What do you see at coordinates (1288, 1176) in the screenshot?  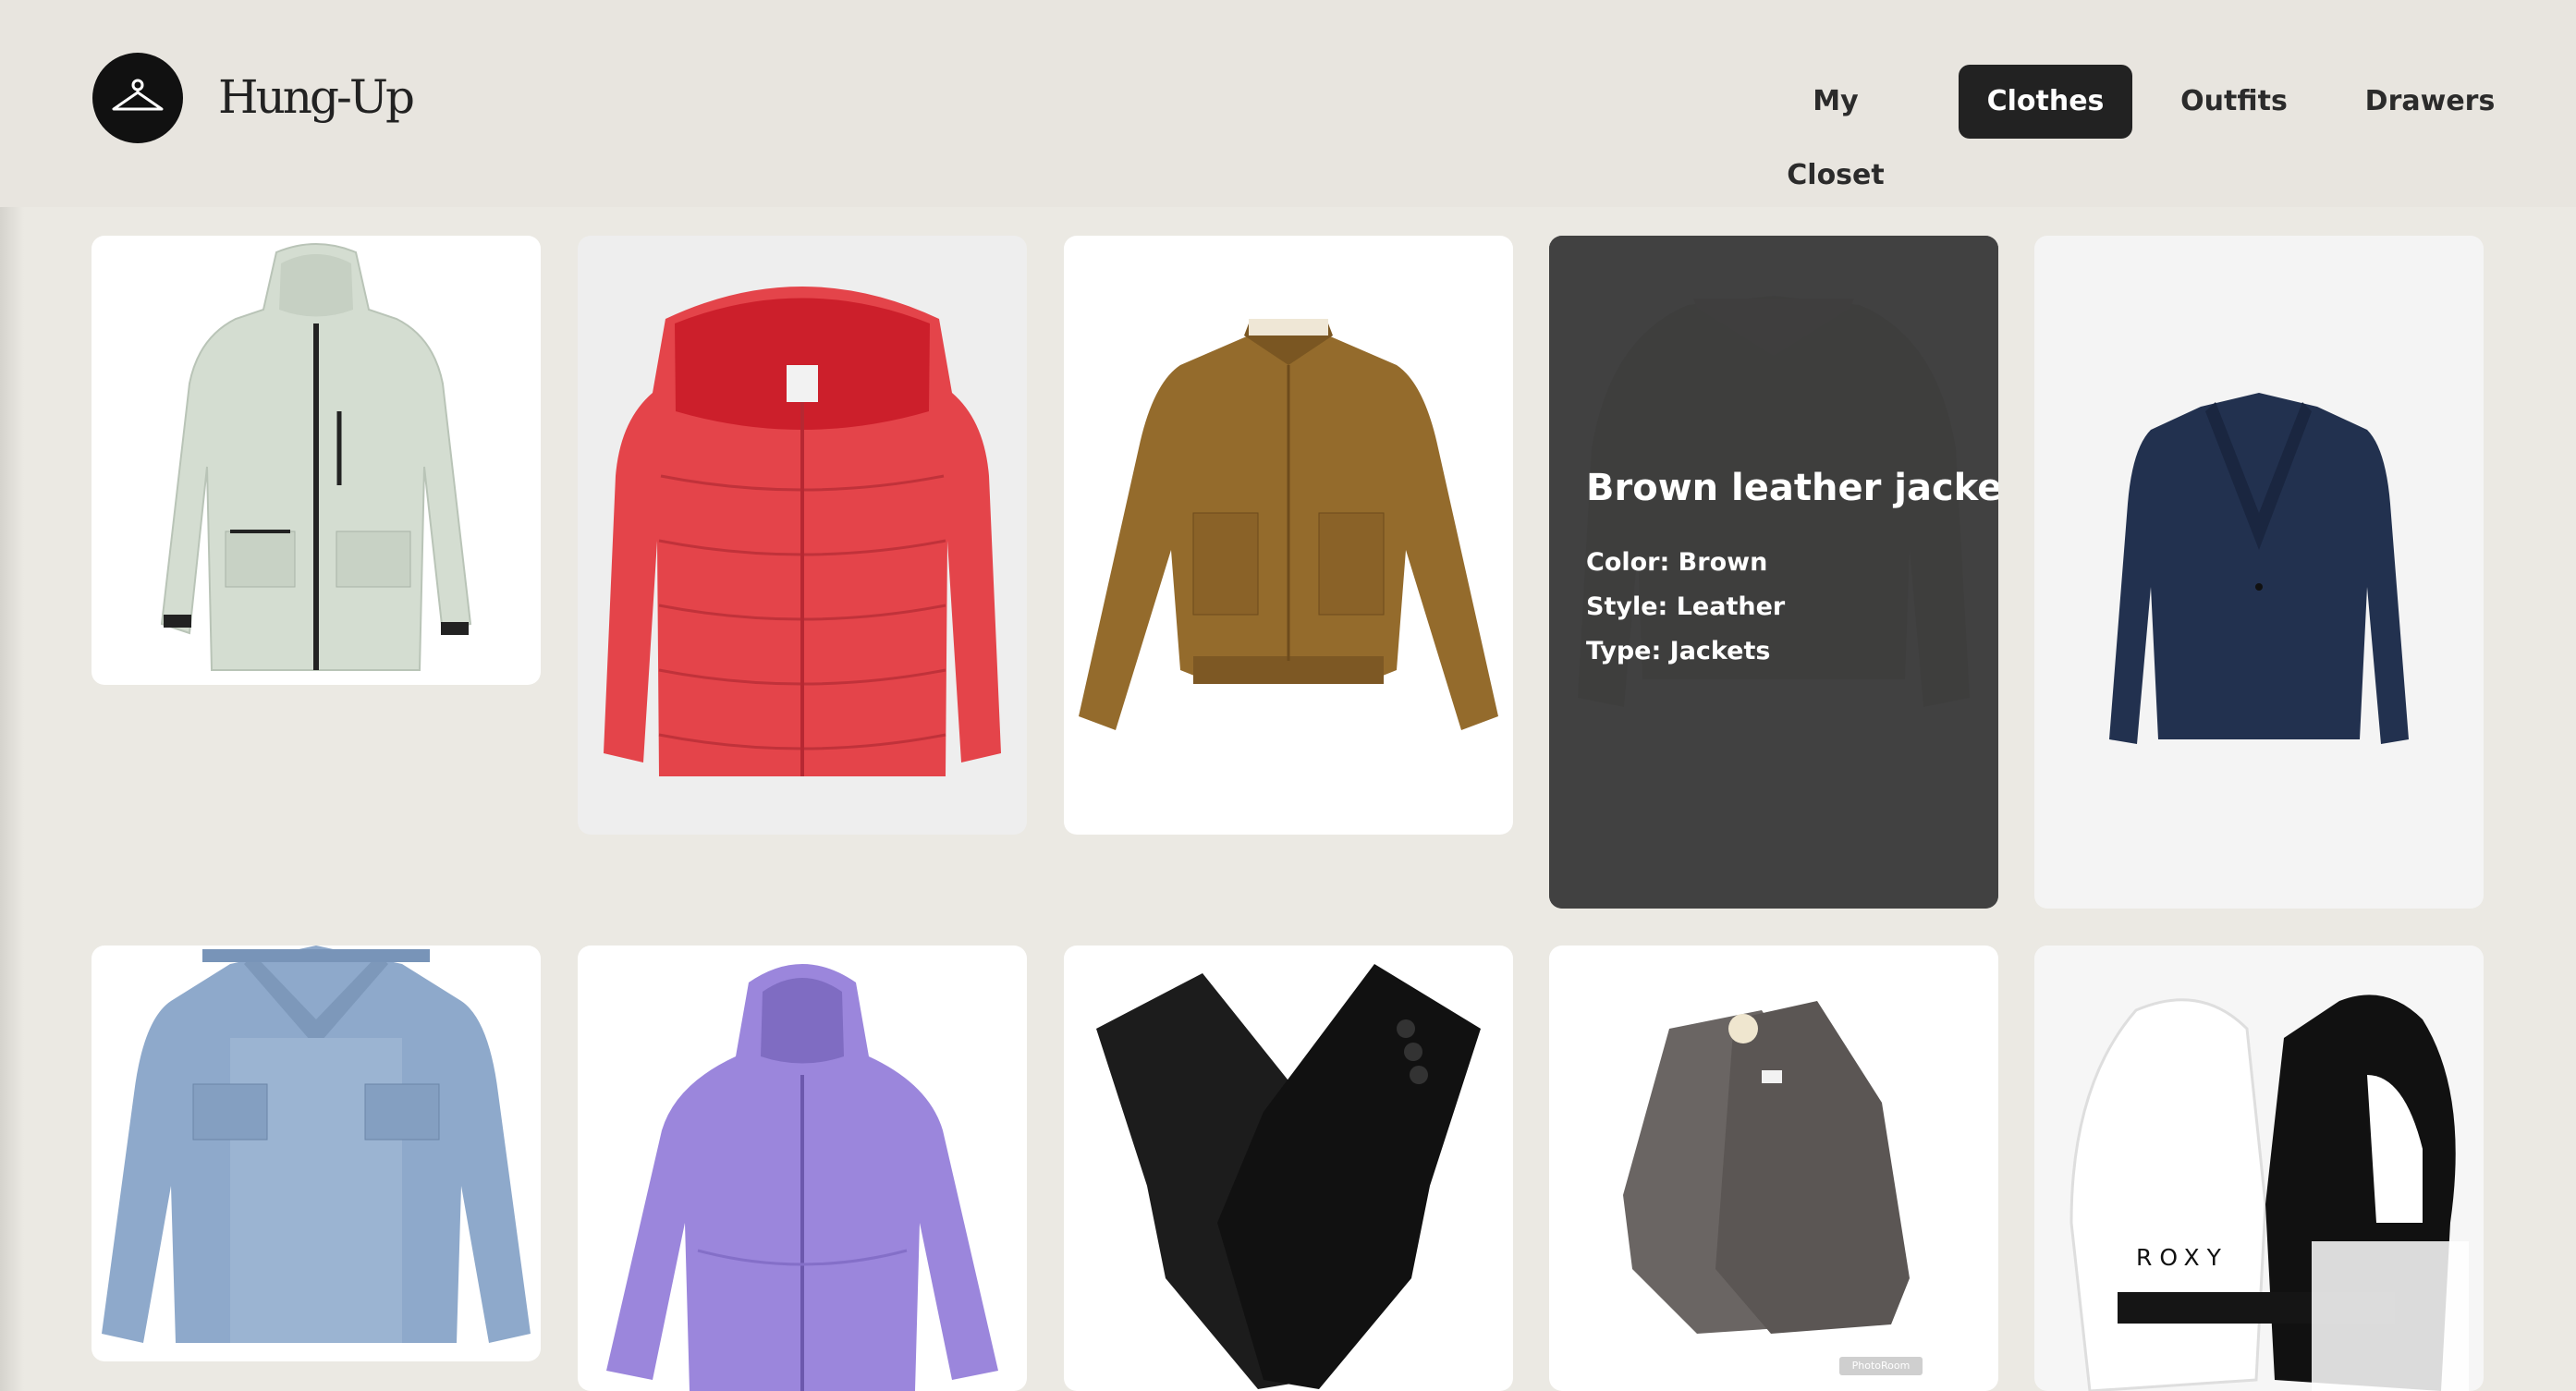 I see `gloves-icon` at bounding box center [1288, 1176].